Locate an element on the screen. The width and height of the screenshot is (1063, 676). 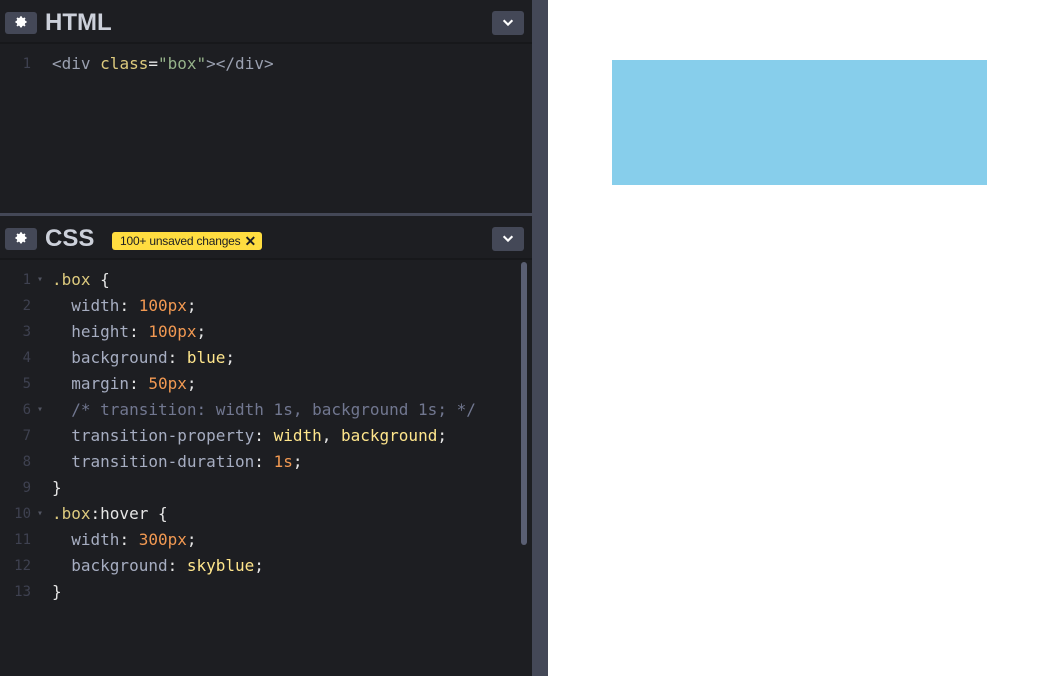
unsaved-changes-label: 100+ unsaved changes is located at coordinates (180, 241).